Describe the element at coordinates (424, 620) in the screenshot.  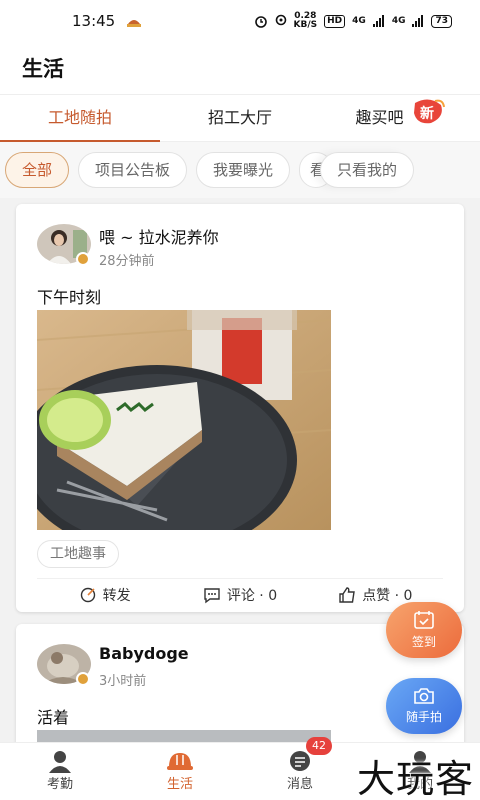
I see `calendar-check-icon` at that location.